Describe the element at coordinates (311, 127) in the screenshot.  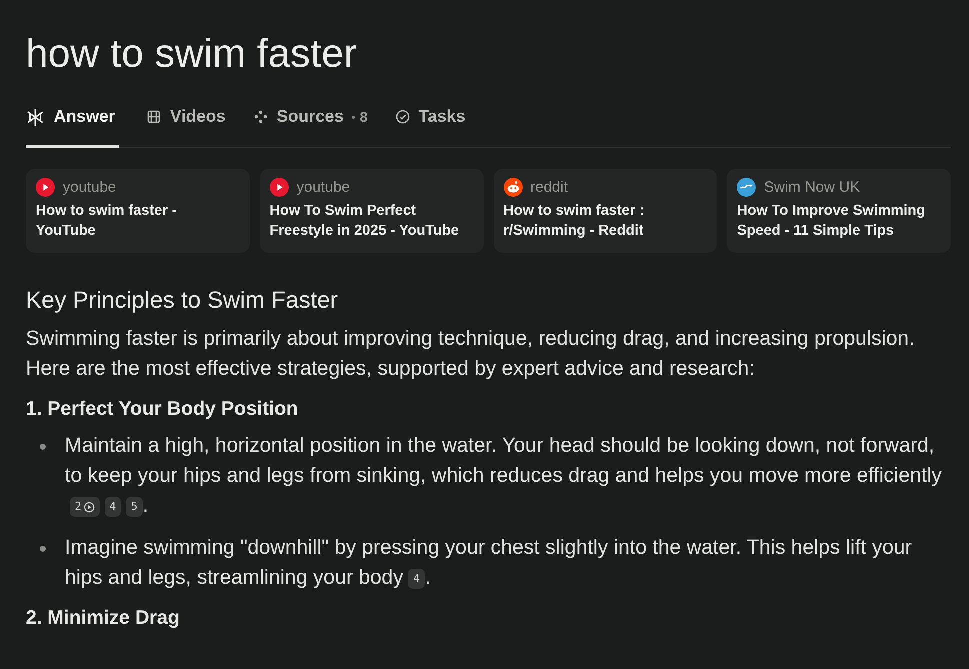
I see `tab: Sources 8` at that location.